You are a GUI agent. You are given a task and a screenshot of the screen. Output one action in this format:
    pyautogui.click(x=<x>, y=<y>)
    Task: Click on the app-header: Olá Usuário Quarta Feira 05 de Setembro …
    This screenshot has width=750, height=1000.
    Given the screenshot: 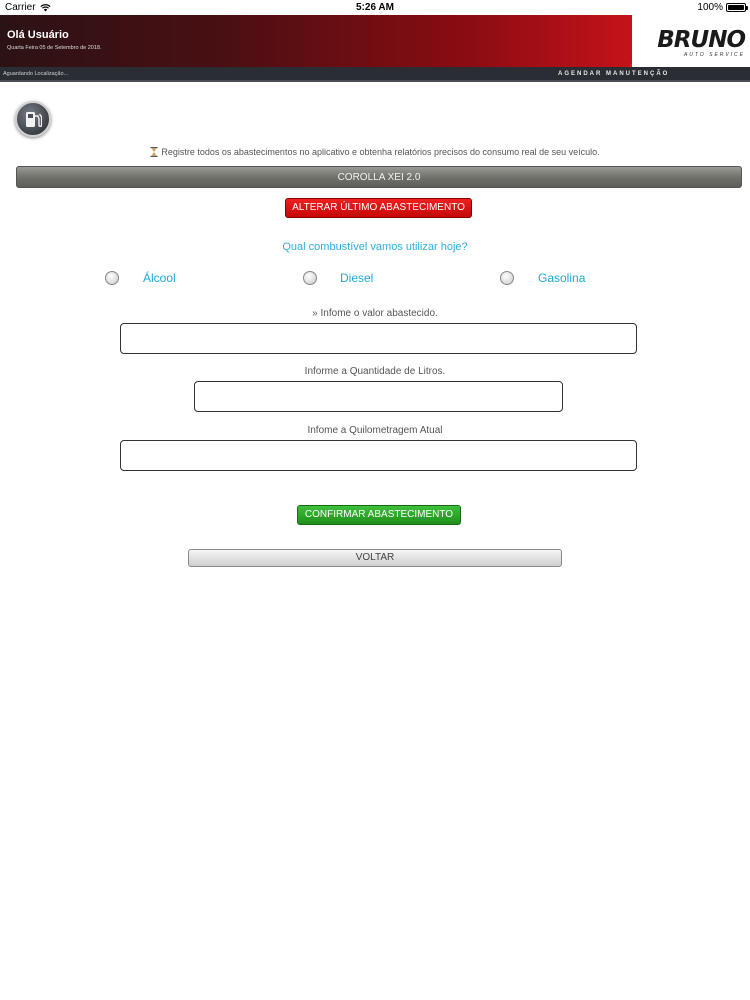 What is the action you would take?
    pyautogui.click(x=375, y=41)
    